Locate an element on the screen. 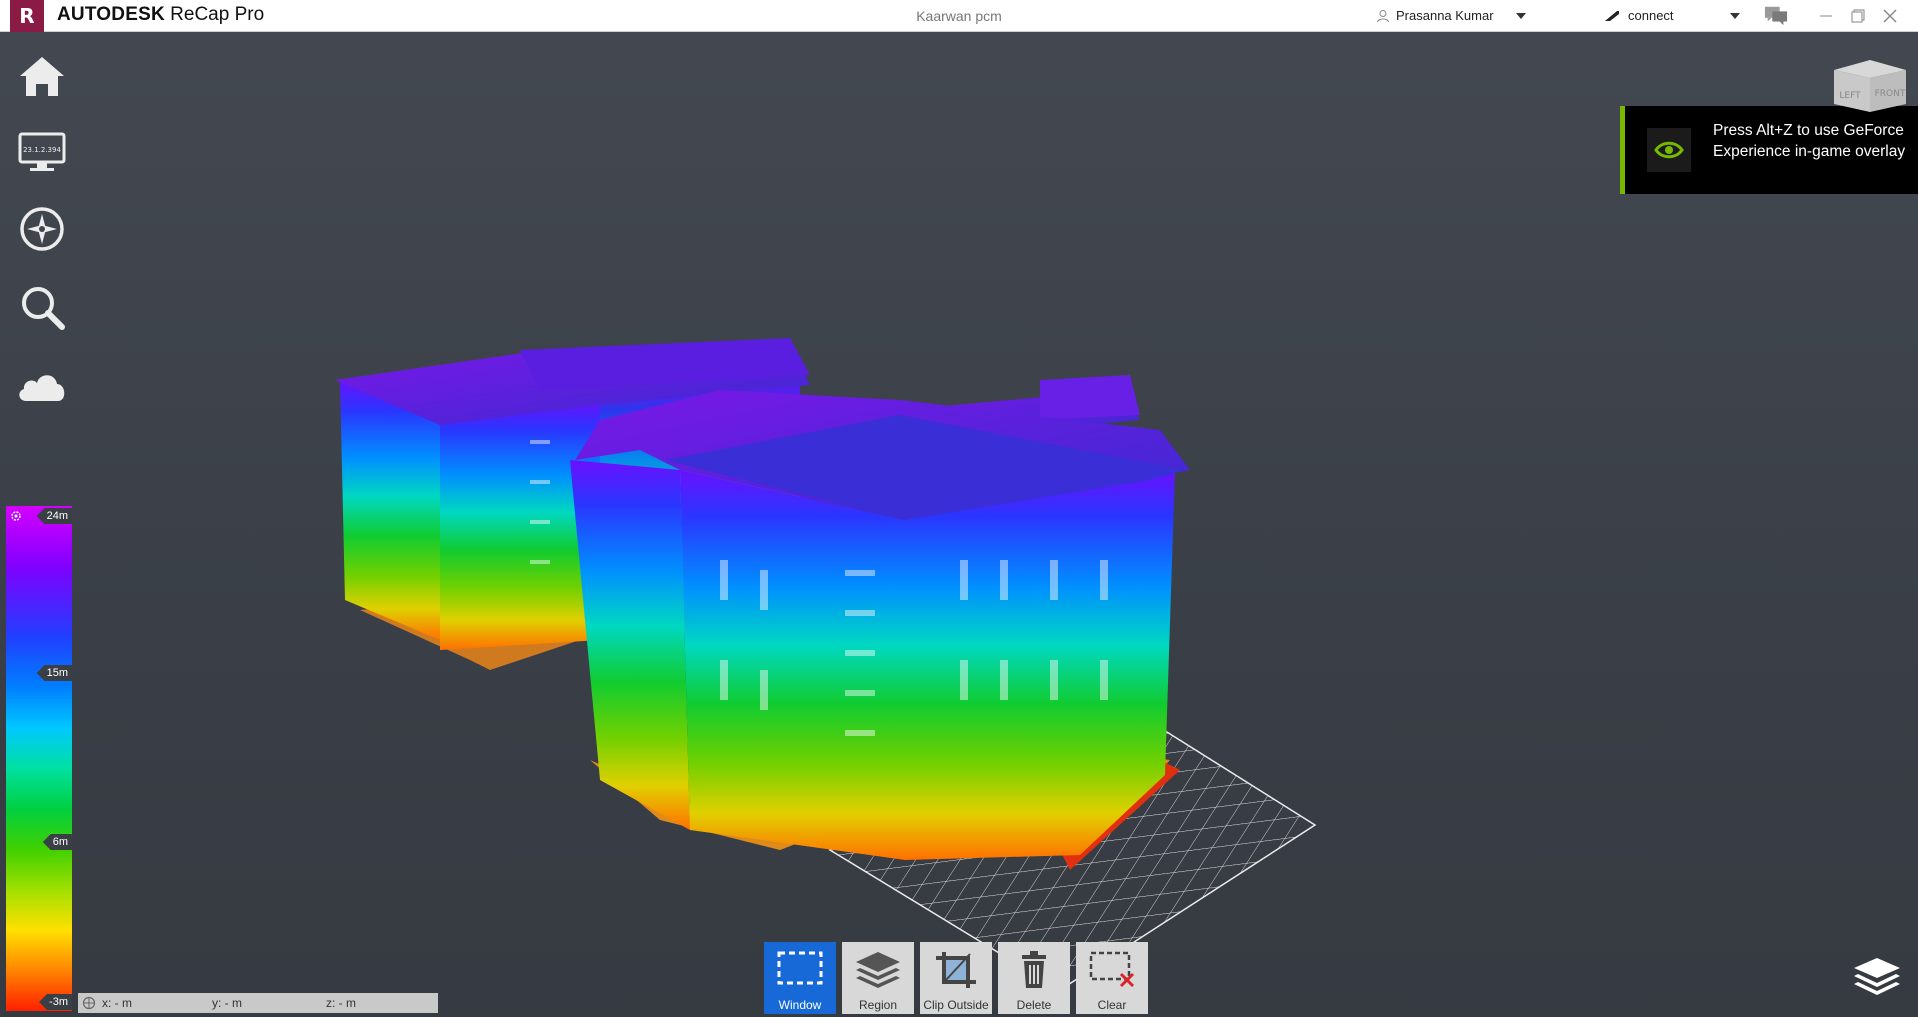 Image resolution: width=1918 pixels, height=1017 pixels. minimize-button is located at coordinates (1826, 16).